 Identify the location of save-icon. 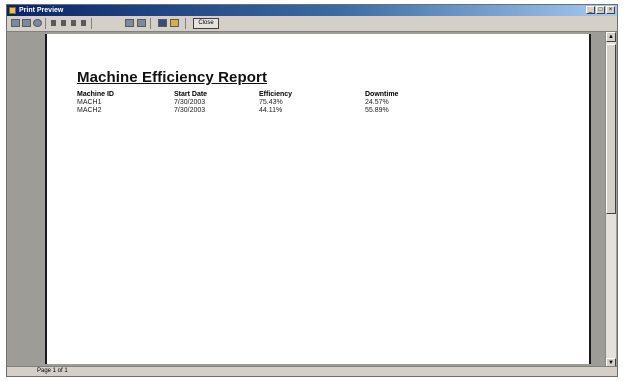
(162, 23).